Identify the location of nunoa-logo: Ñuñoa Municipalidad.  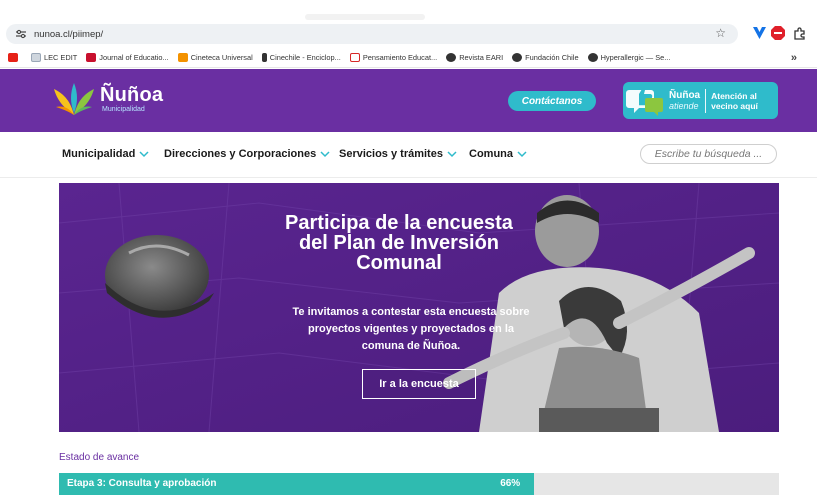
(107, 99).